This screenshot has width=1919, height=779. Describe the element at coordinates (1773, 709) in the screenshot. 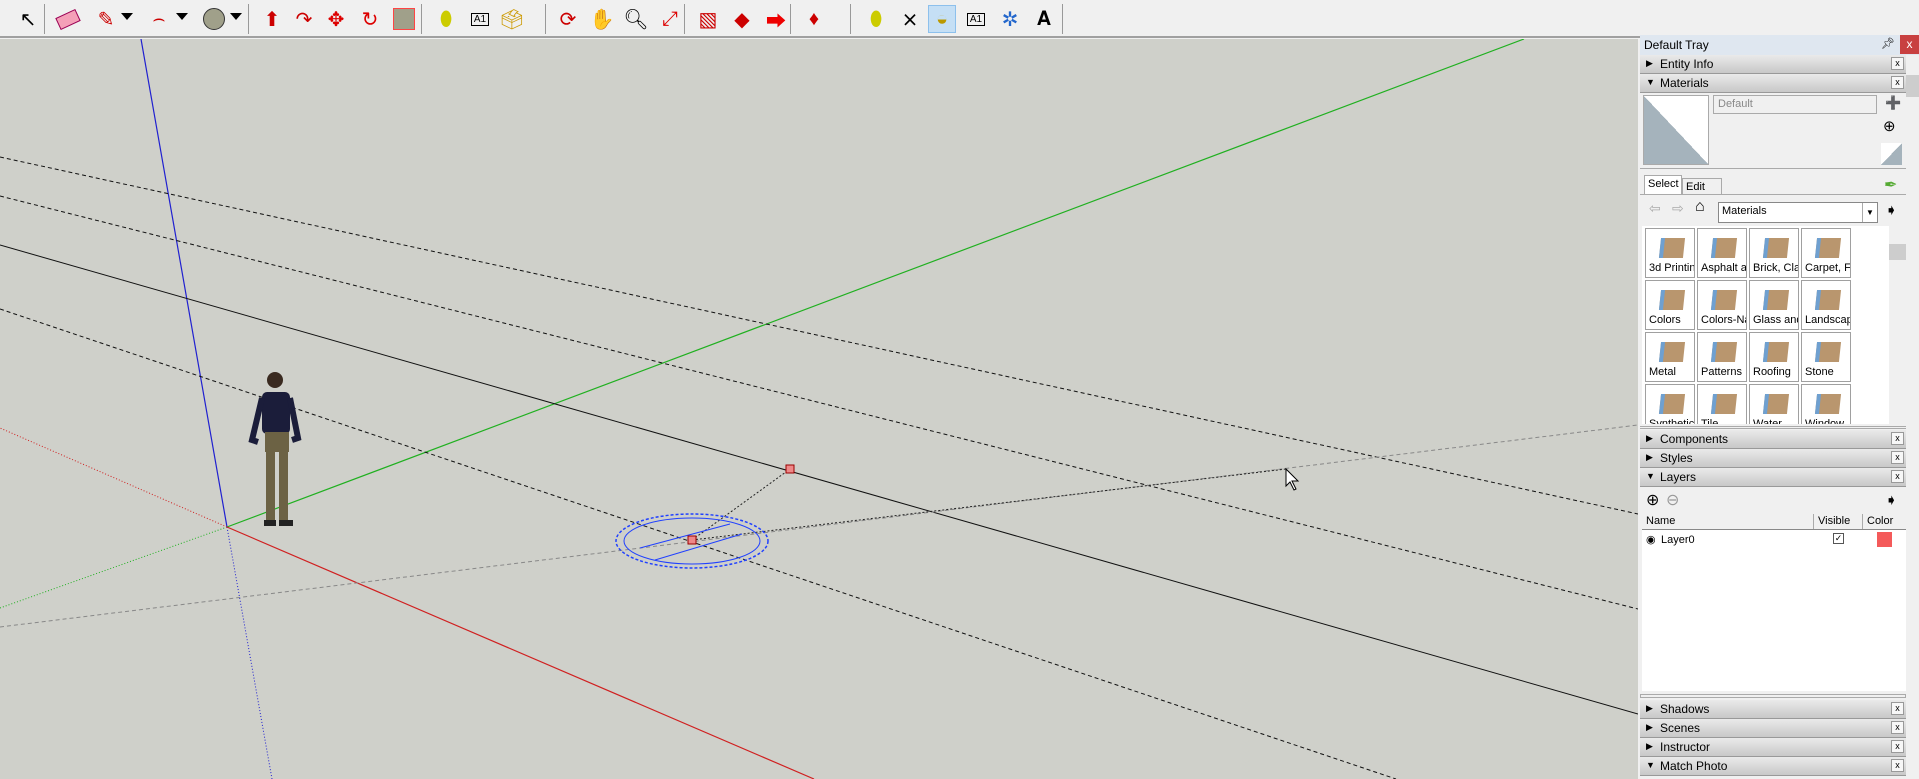

I see `panel-shadows: ▶ Shadows x` at that location.